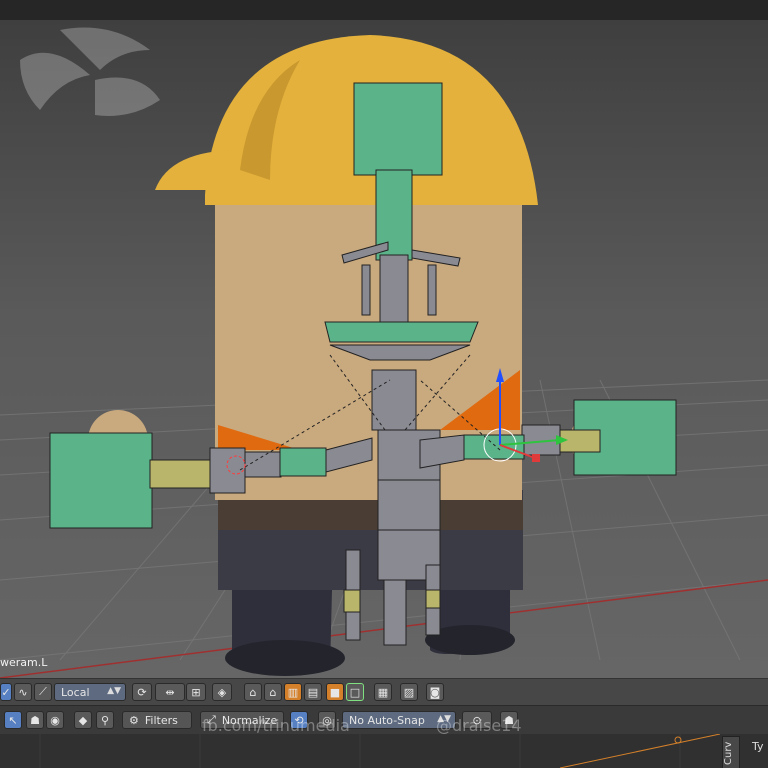  What do you see at coordinates (263, 464) in the screenshot?
I see `left-upperarm` at bounding box center [263, 464].